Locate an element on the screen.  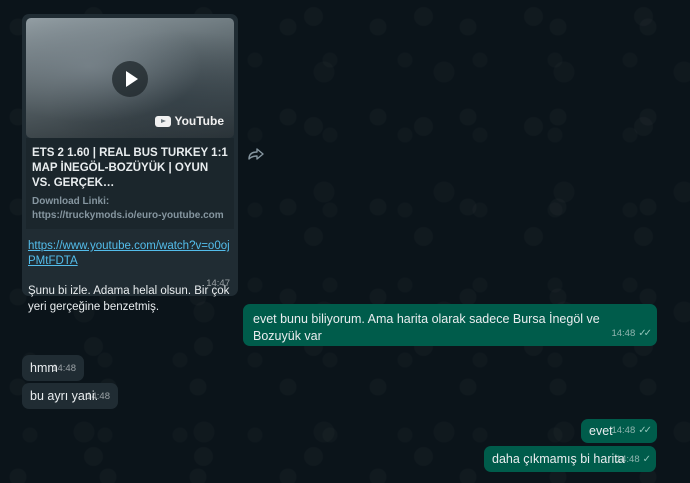
play-icon is located at coordinates (130, 79).